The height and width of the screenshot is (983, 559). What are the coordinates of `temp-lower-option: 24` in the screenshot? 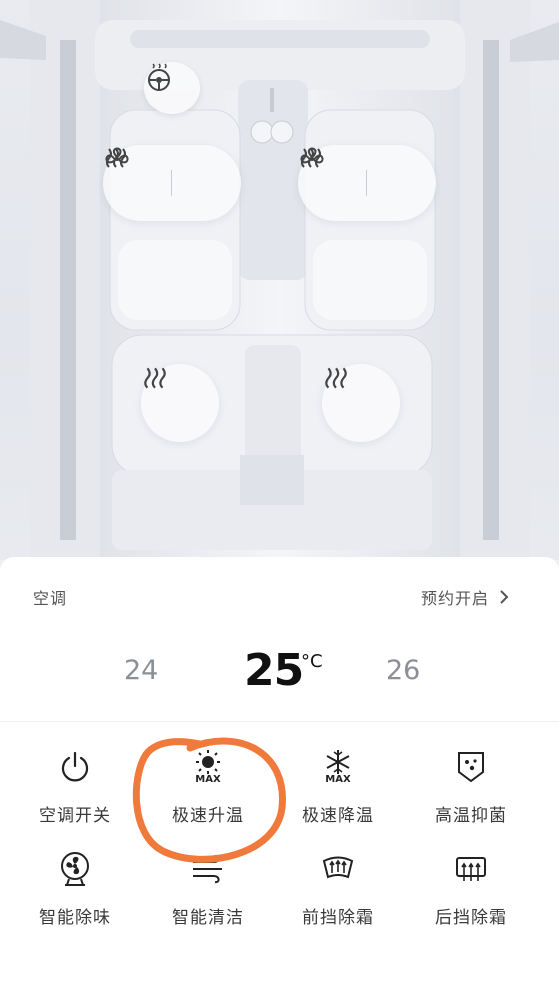 It's located at (141, 670).